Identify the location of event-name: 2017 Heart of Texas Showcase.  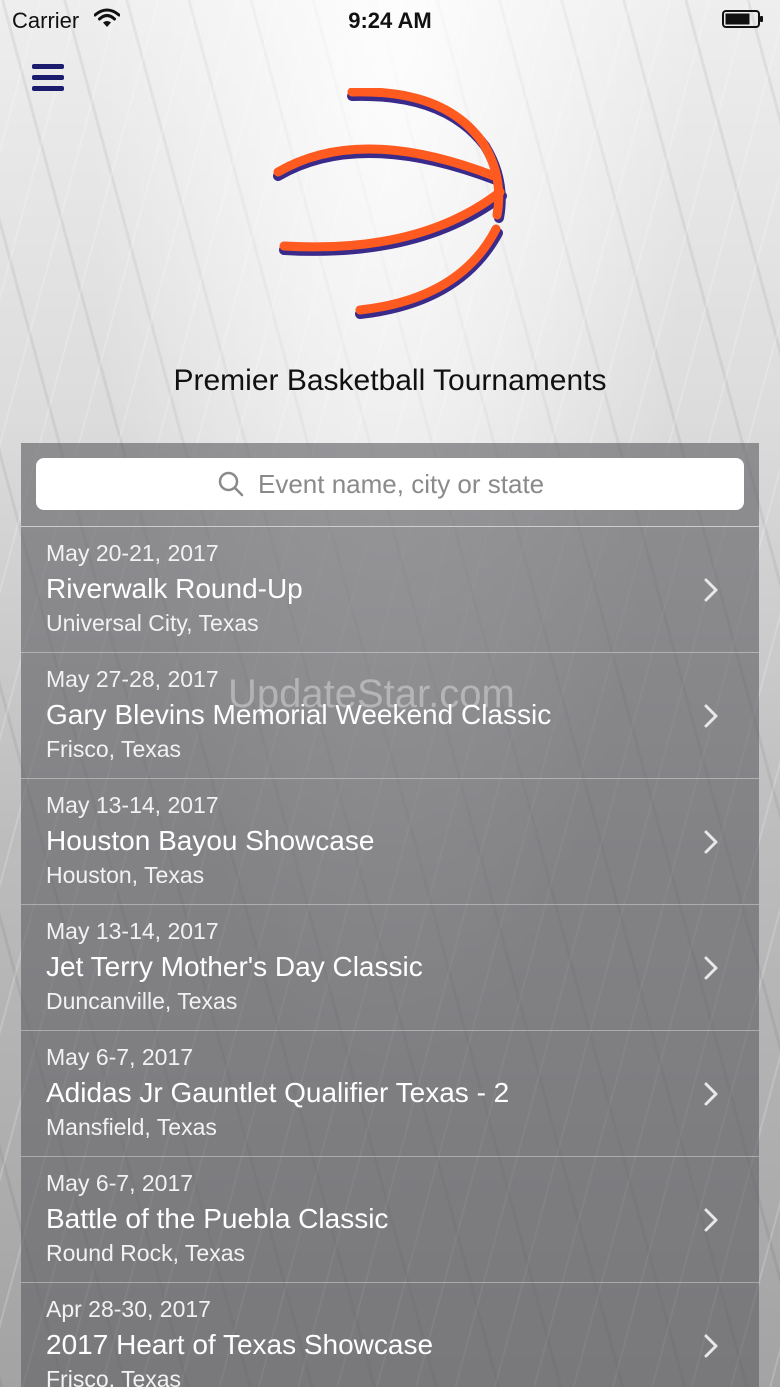
(240, 1344).